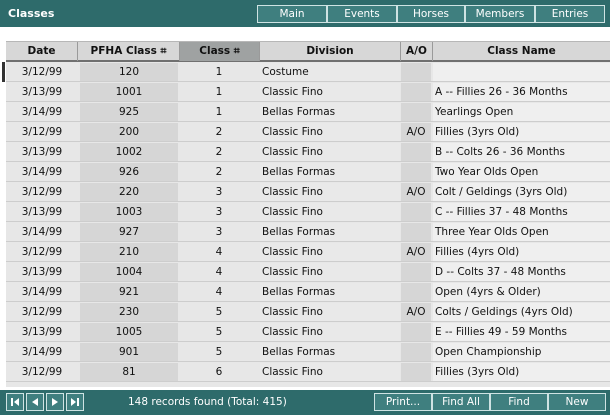 This screenshot has height=415, width=610. Describe the element at coordinates (129, 252) in the screenshot. I see `cell-pfha-class: 210` at that location.